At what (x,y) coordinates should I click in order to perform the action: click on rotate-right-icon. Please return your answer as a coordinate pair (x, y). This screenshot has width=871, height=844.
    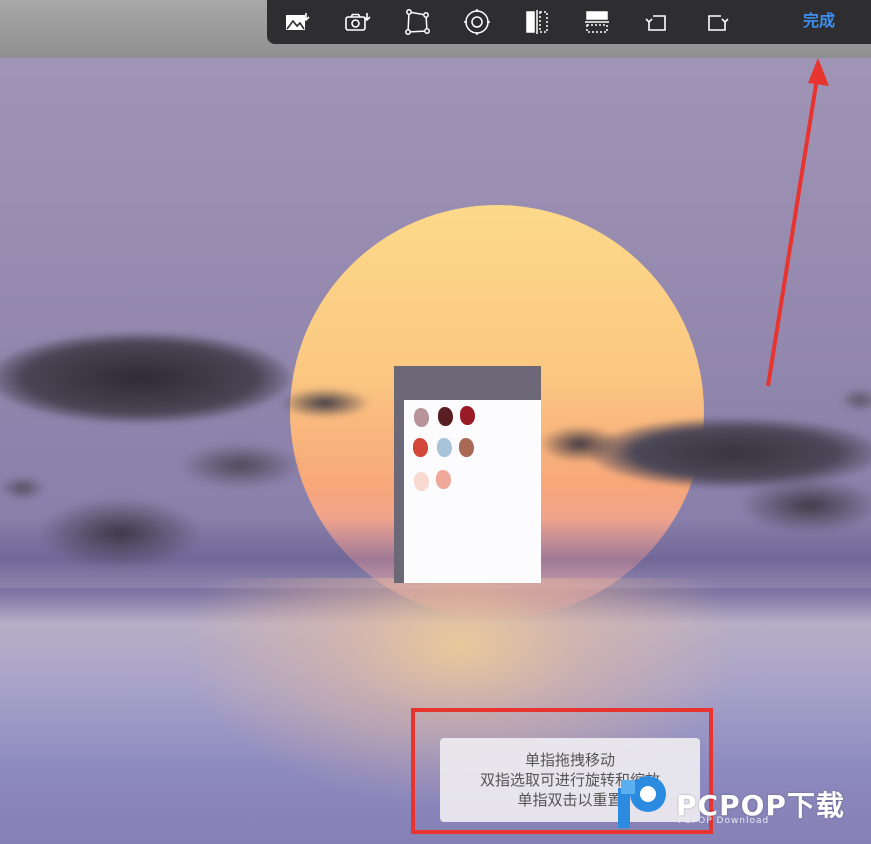
    Looking at the image, I should click on (718, 23).